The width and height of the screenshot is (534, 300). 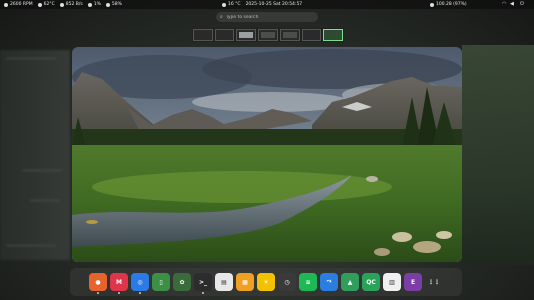 What do you see at coordinates (74, 4) in the screenshot?
I see `status-text: 852 B/s` at bounding box center [74, 4].